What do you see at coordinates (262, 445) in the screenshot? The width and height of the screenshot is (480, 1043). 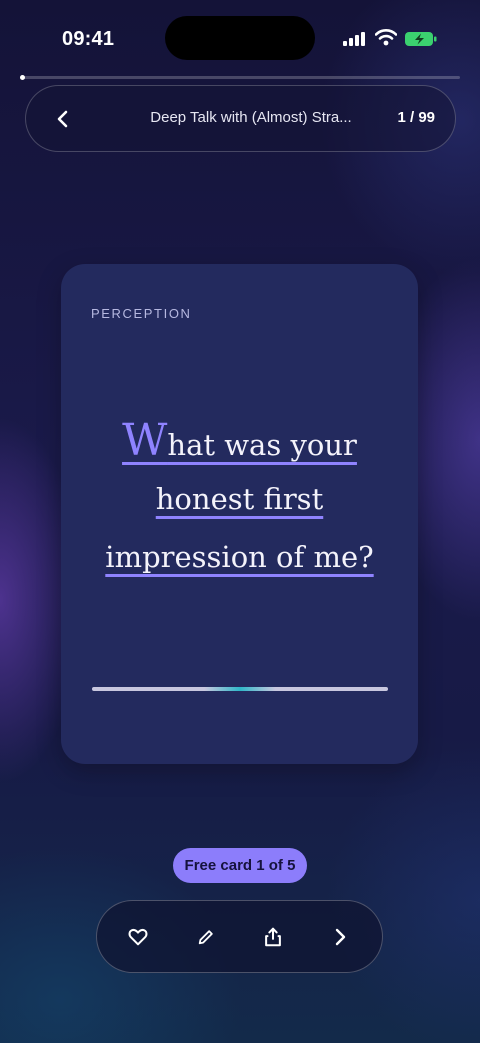 I see `question-line-text: hat was your` at bounding box center [262, 445].